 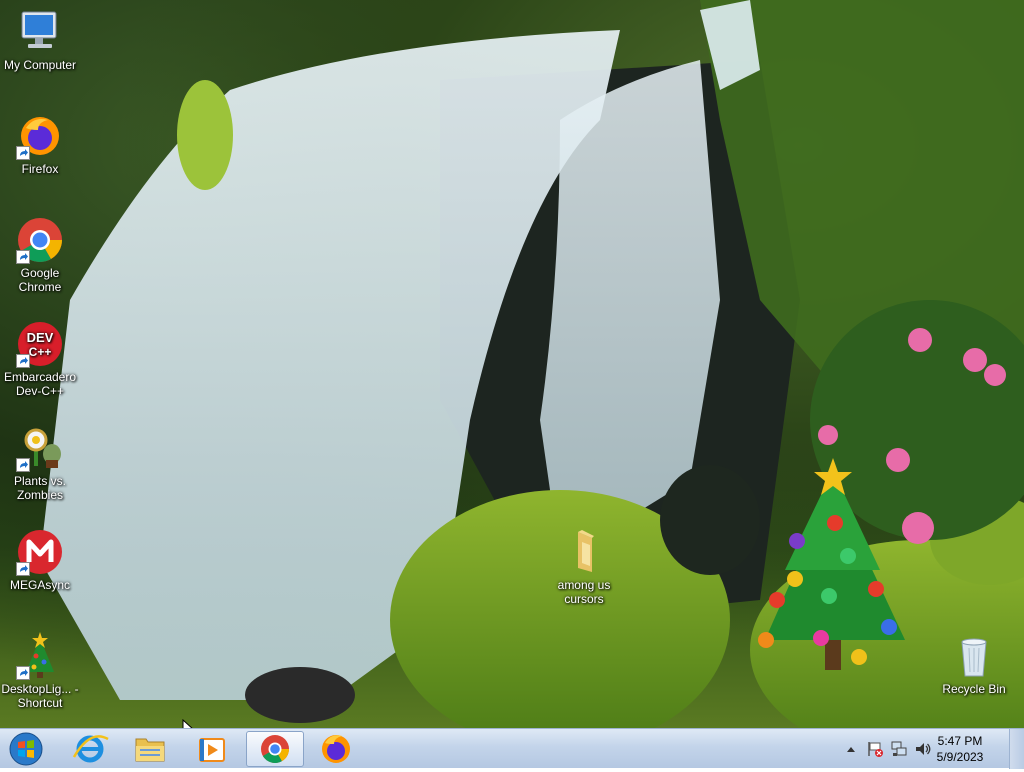 What do you see at coordinates (40, 352) in the screenshot?
I see `svg-text: C++` at bounding box center [40, 352].